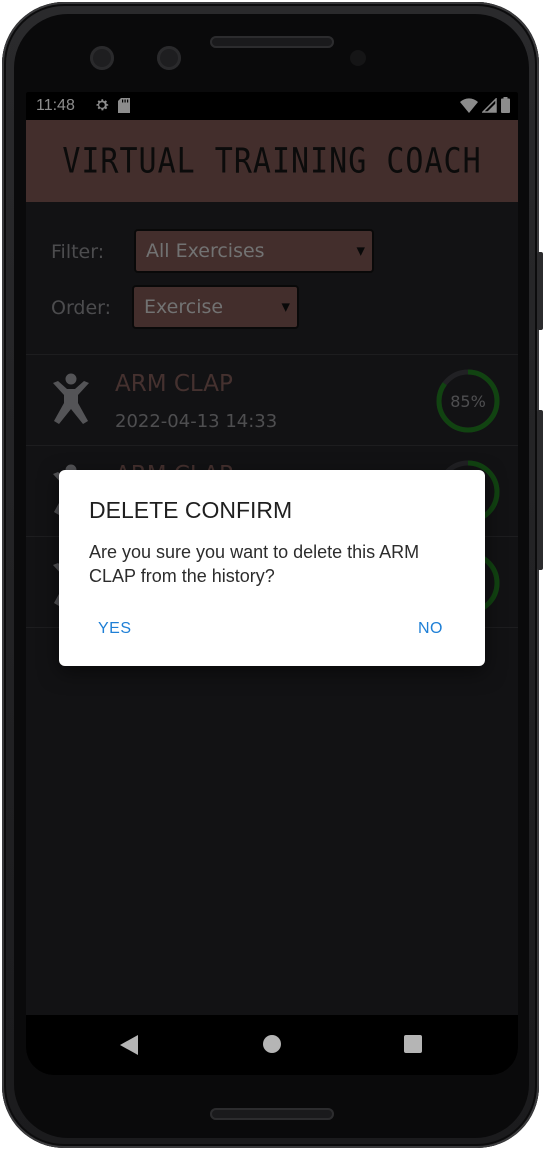 Image resolution: width=543 pixels, height=1152 pixels. Describe the element at coordinates (102, 58) in the screenshot. I see `front-camera` at that location.